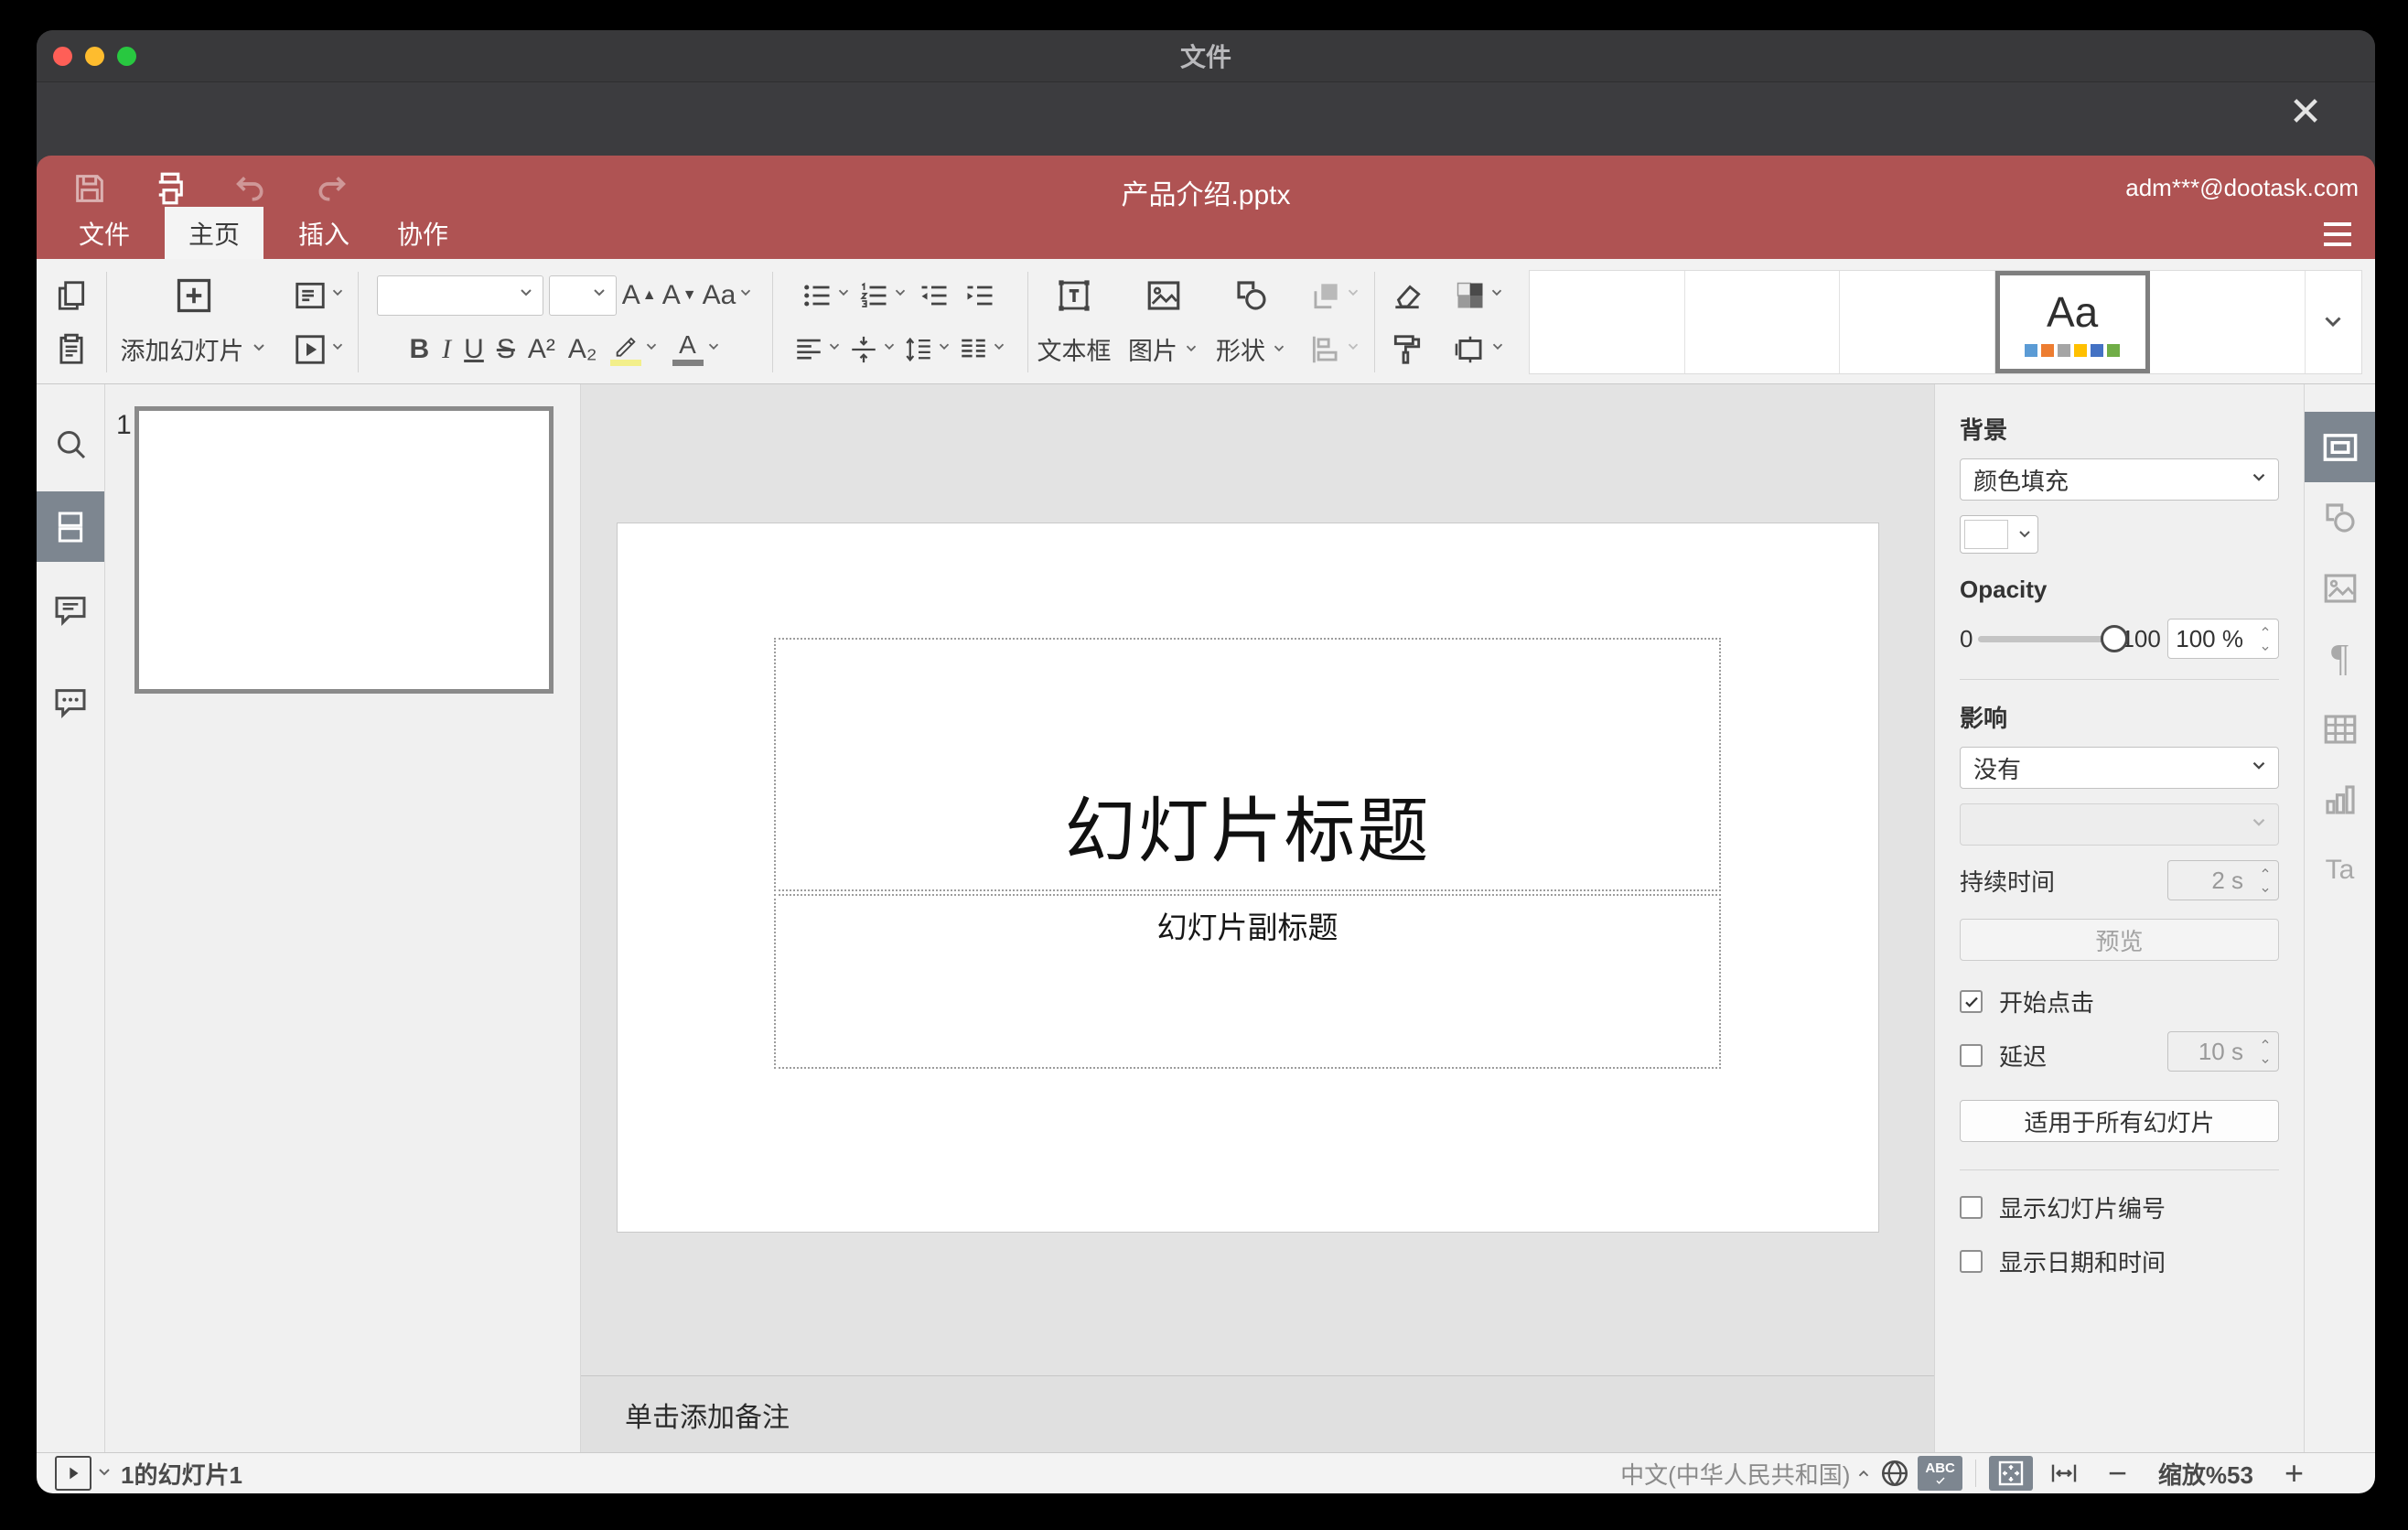 This screenshot has height=1530, width=2408. Describe the element at coordinates (2053, 638) in the screenshot. I see `opacity-slider` at that location.